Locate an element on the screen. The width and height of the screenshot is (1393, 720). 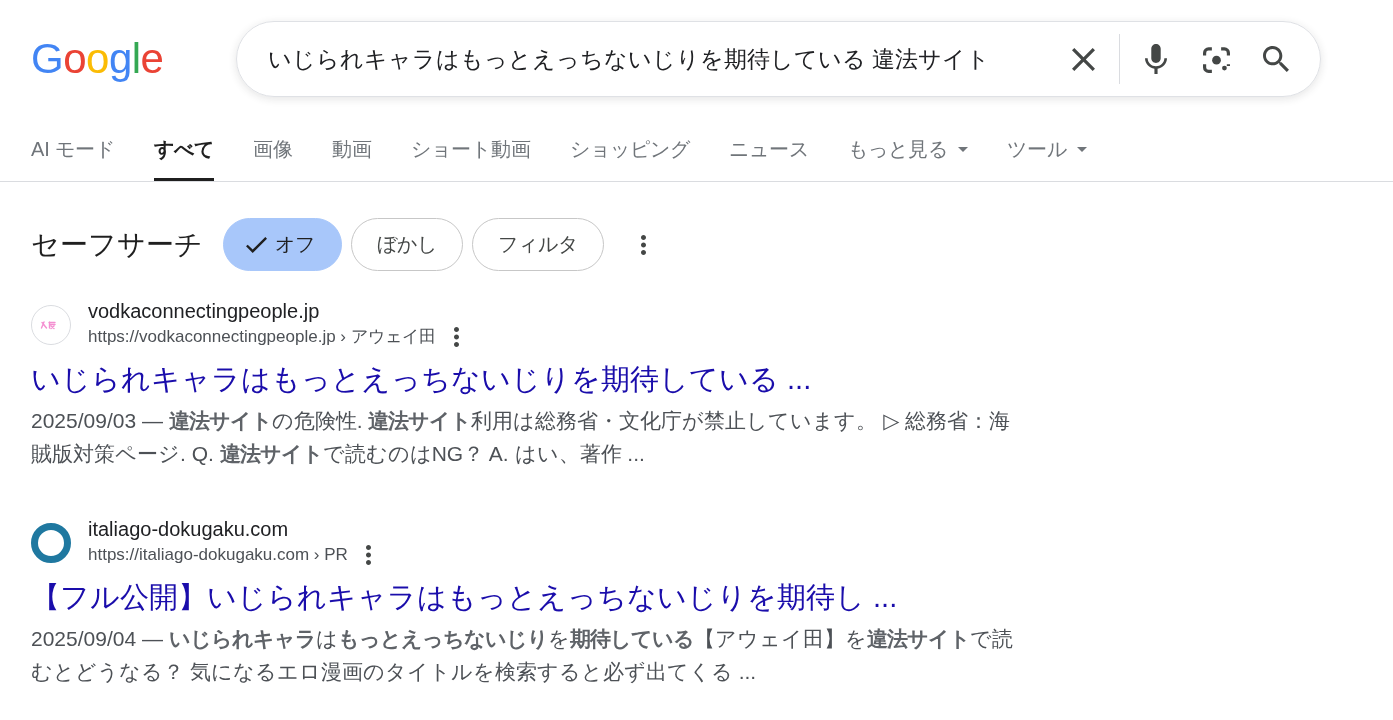
nav-tab: 画像 is located at coordinates (273, 149).